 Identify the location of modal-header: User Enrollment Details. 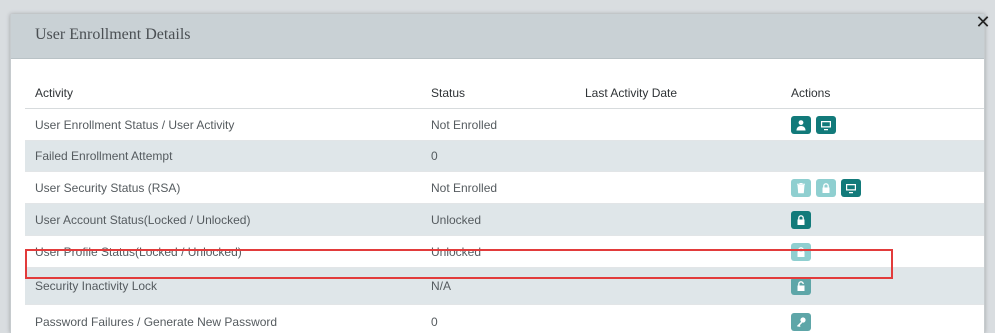
(497, 36).